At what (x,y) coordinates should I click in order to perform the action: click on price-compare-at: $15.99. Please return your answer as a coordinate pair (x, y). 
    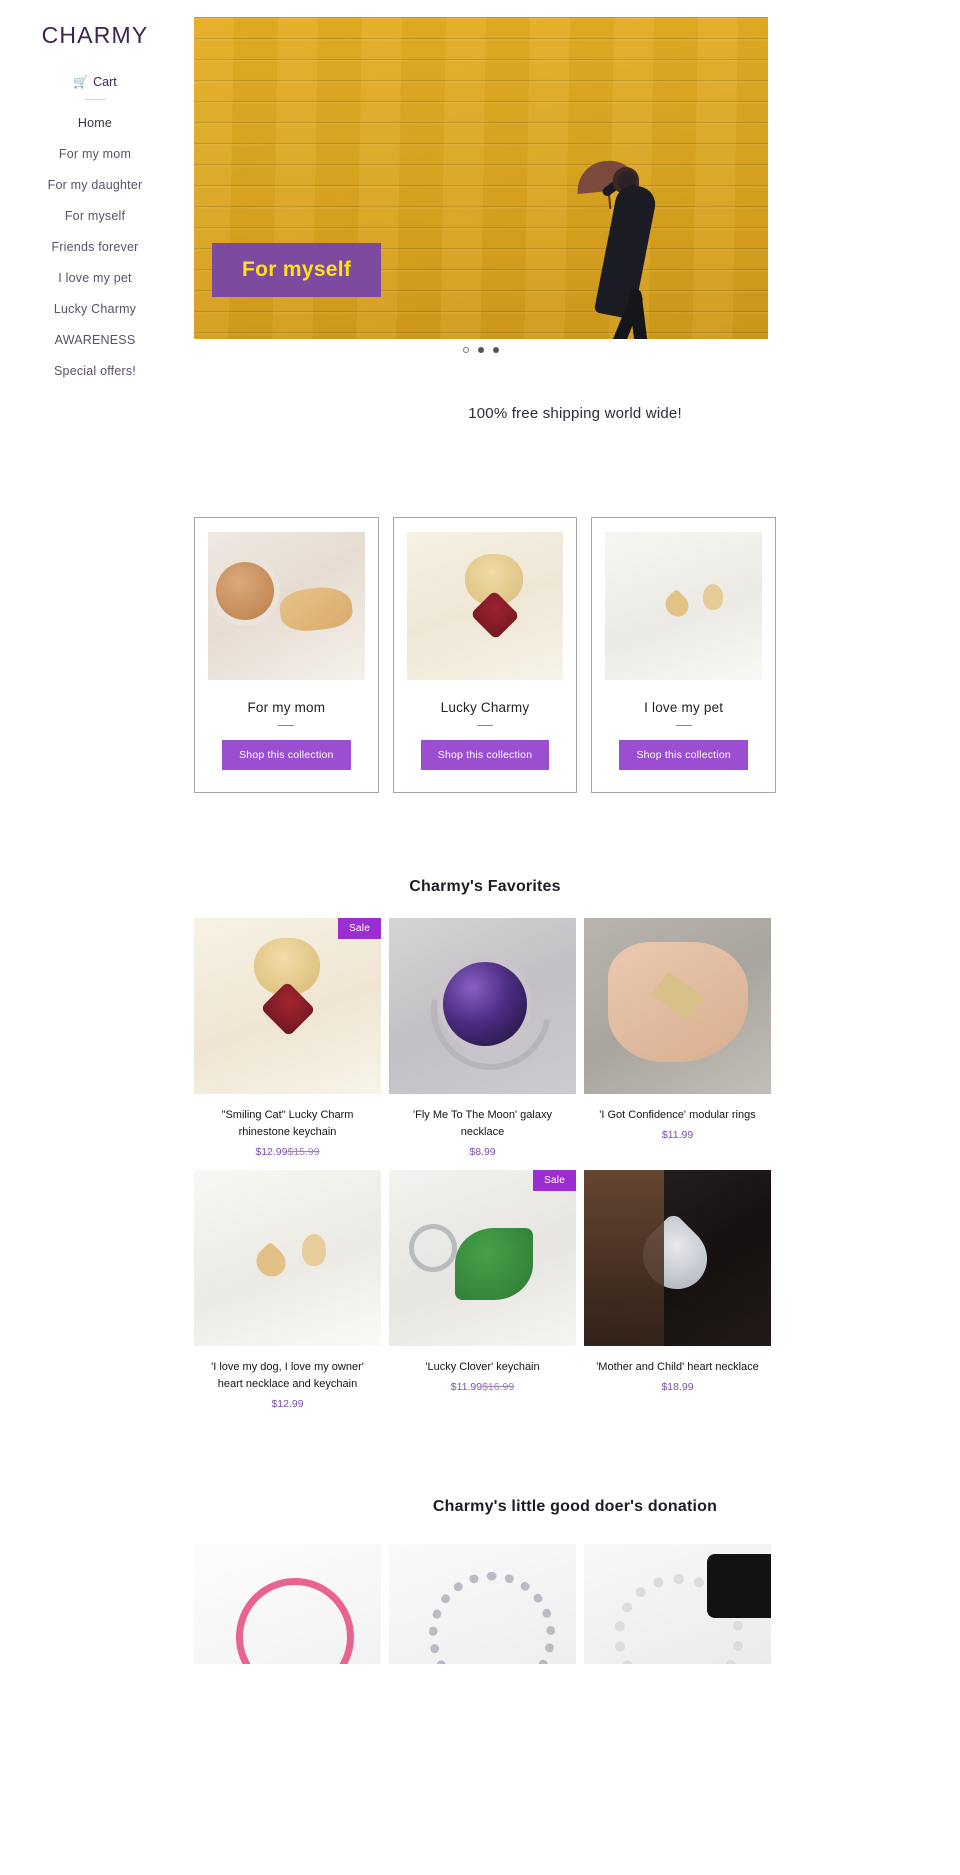
    Looking at the image, I should click on (303, 1152).